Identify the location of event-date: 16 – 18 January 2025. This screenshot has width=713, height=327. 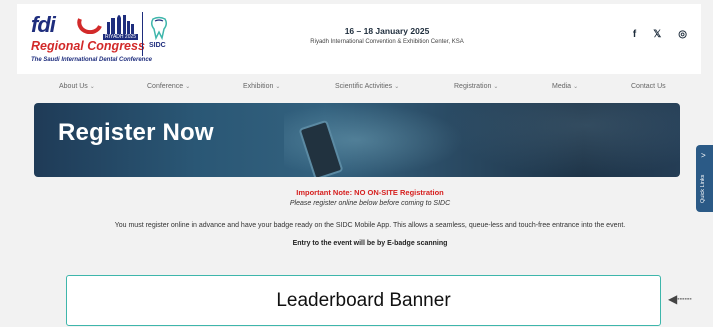
(387, 31).